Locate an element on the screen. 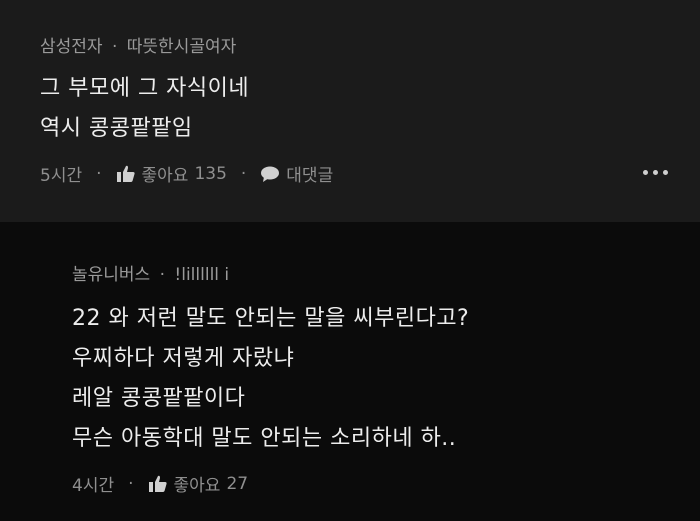 The image size is (700, 521). like-button: 좋아요 135 is located at coordinates (171, 173).